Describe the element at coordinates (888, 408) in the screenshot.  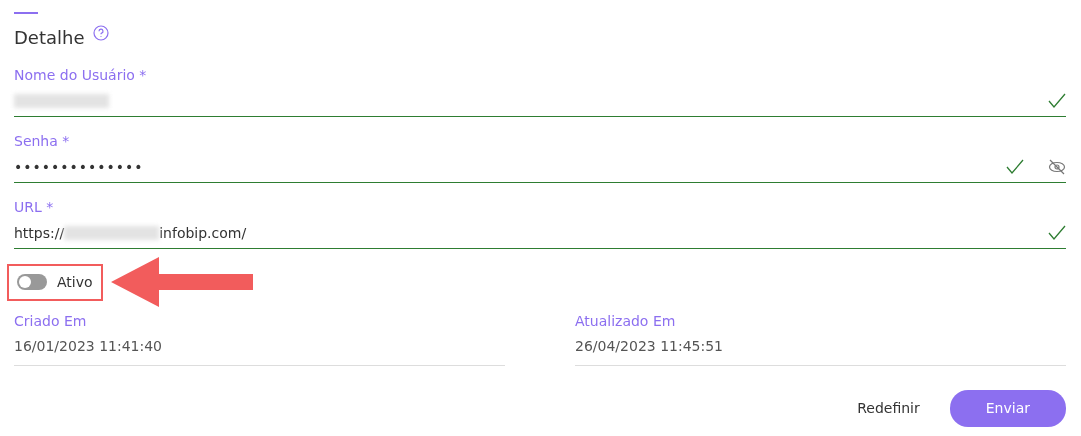
I see `reset-button: Redefinir` at that location.